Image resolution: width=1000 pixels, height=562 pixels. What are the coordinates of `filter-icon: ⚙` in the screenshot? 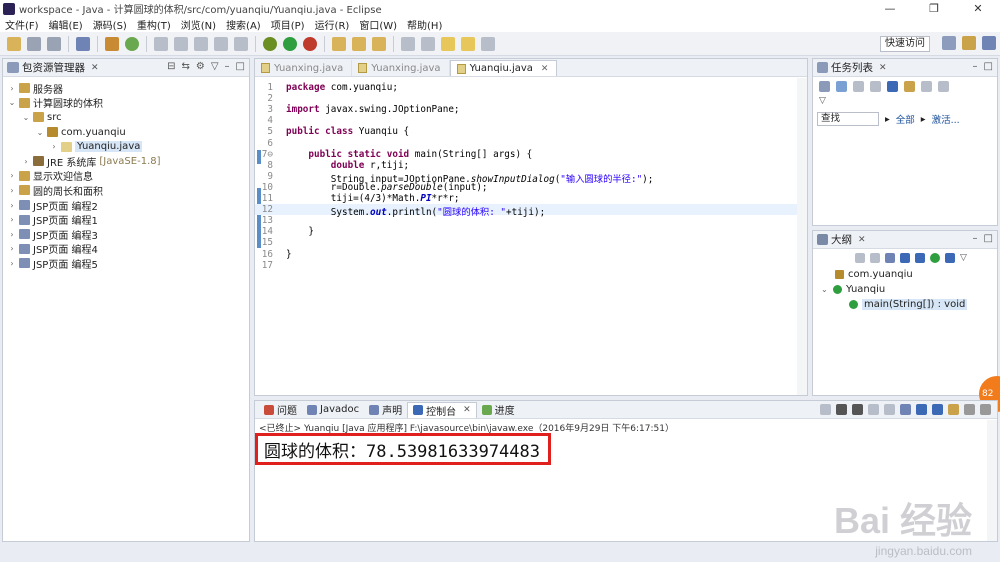 It's located at (200, 66).